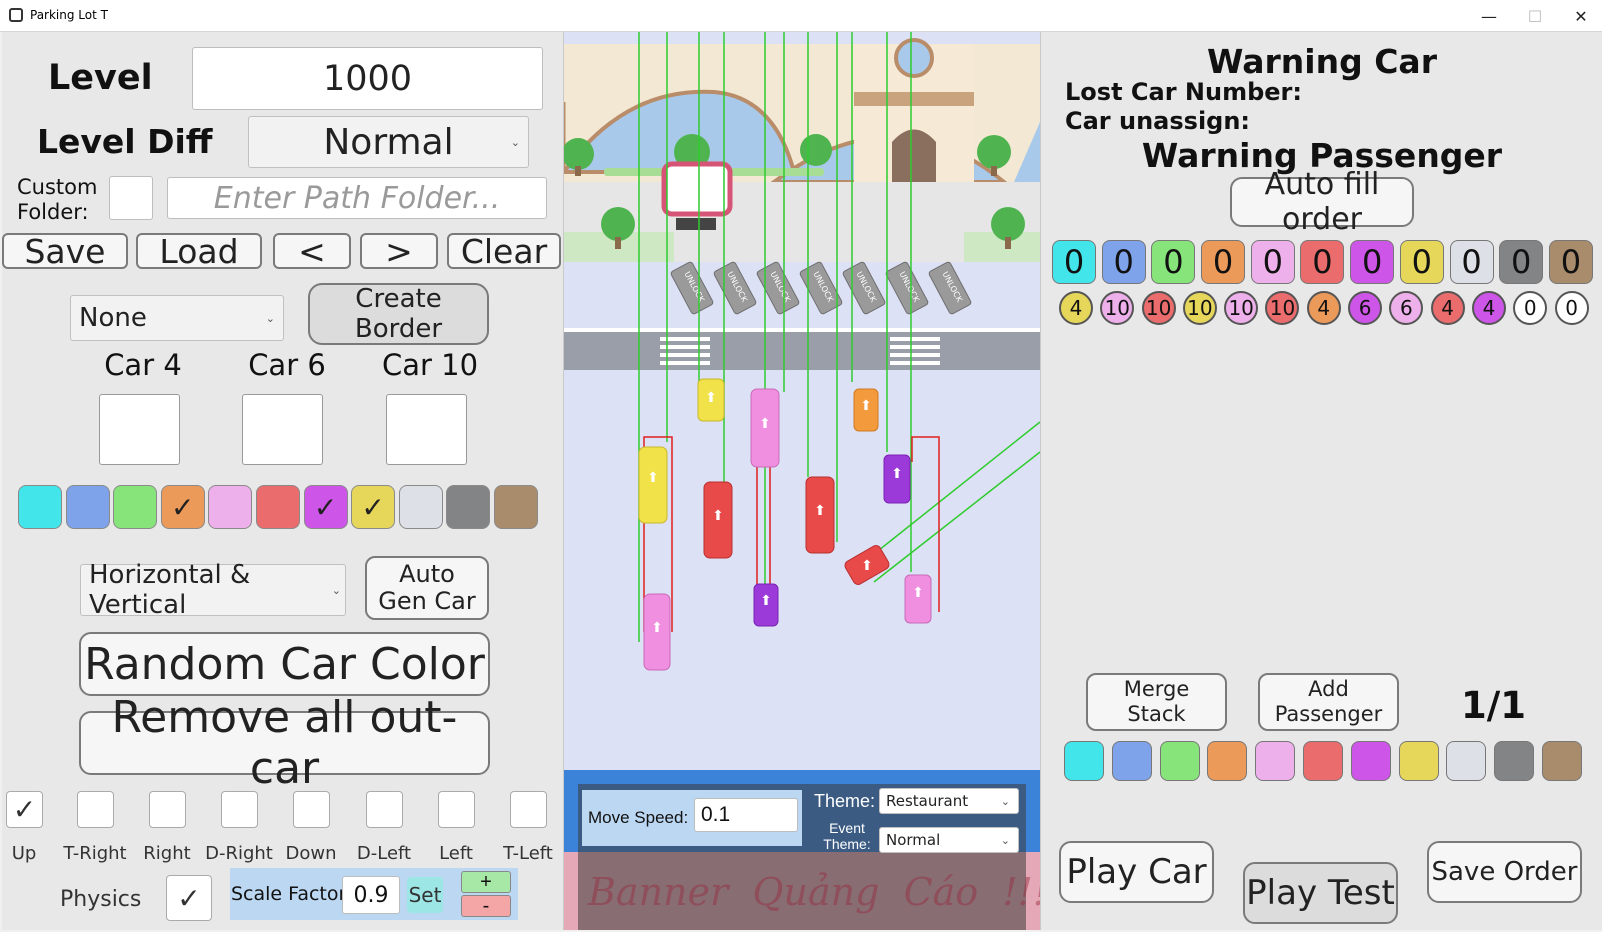  What do you see at coordinates (949, 840) in the screenshot?
I see `event-theme-select: Normal ⌄` at bounding box center [949, 840].